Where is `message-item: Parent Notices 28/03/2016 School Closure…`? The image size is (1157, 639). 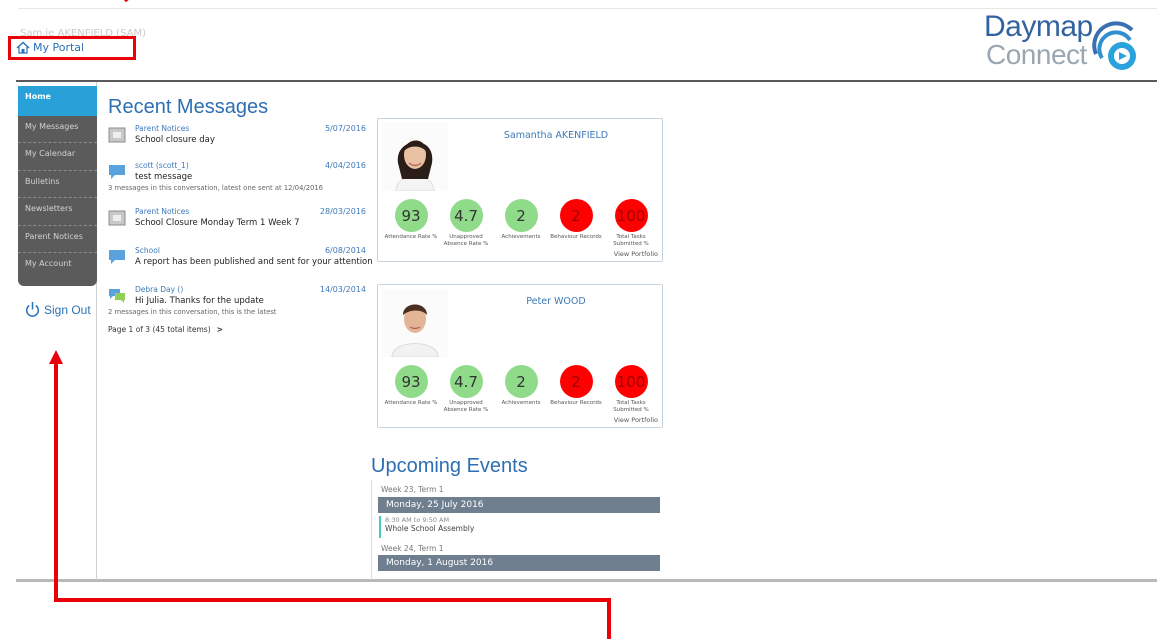
message-item: Parent Notices 28/03/2016 School Closure… is located at coordinates (237, 221).